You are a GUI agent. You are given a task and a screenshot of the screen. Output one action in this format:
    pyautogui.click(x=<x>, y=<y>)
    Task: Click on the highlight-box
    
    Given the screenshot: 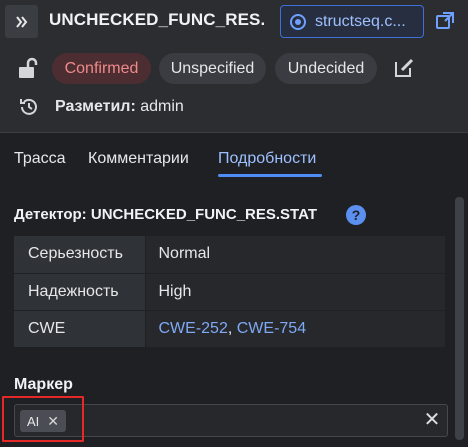 What is the action you would take?
    pyautogui.click(x=43, y=419)
    